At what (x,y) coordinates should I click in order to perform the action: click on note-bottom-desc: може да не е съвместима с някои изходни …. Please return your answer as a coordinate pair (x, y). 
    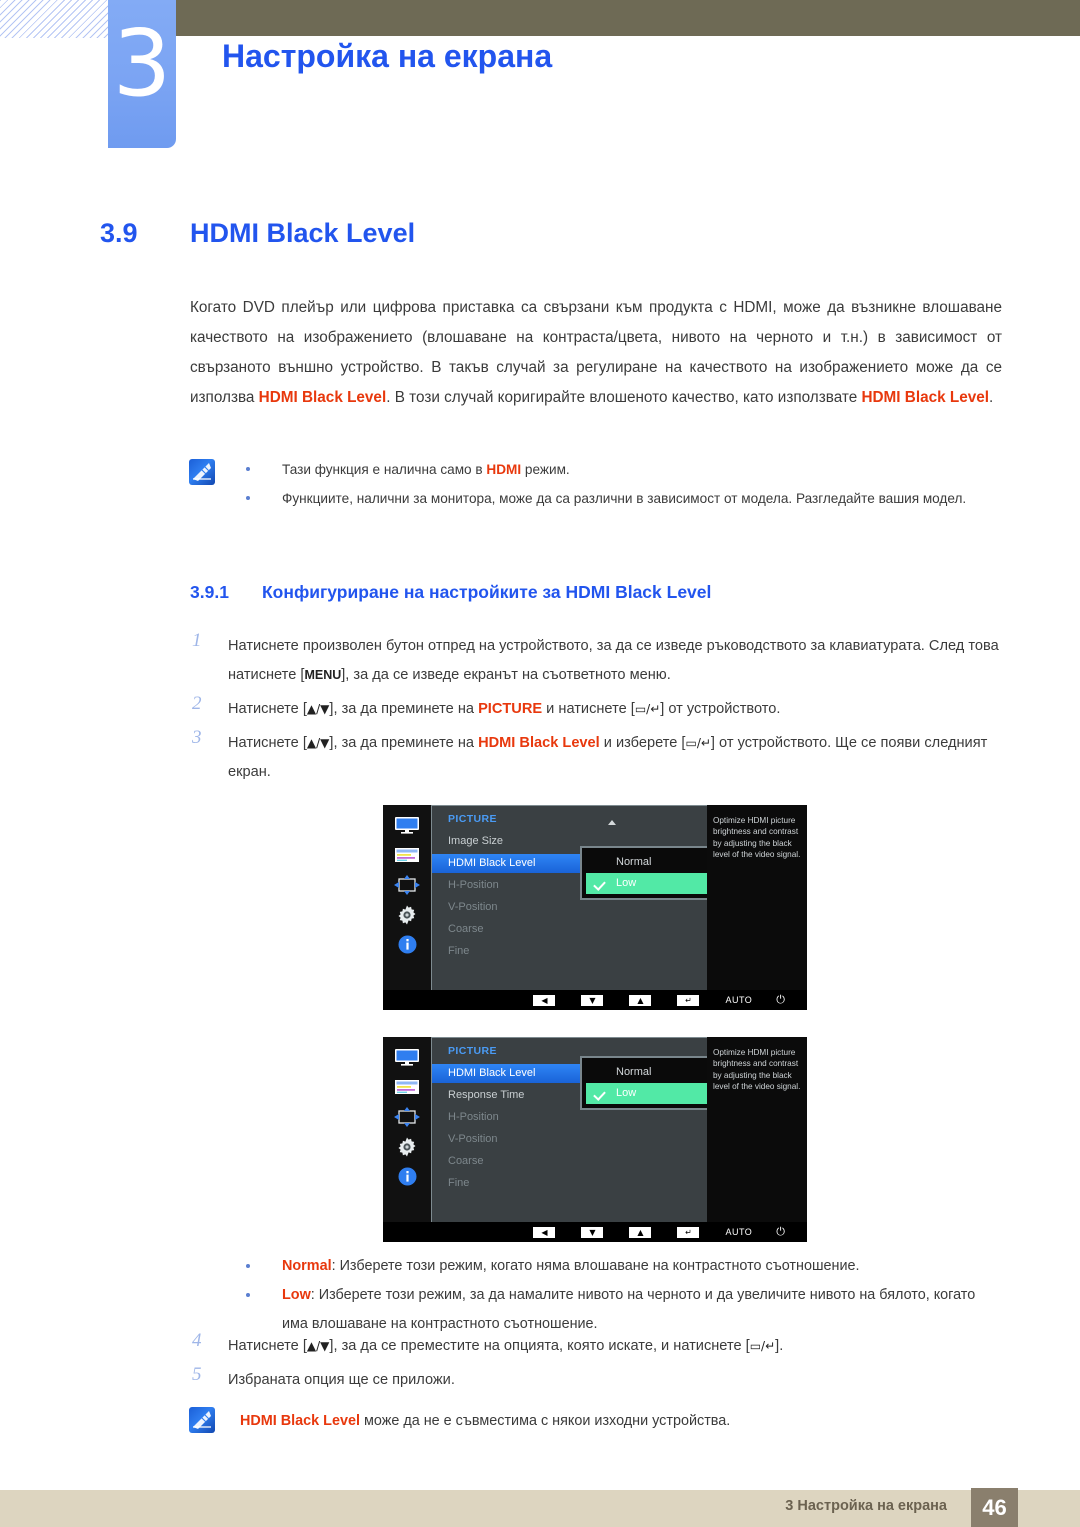
    Looking at the image, I should click on (545, 1421).